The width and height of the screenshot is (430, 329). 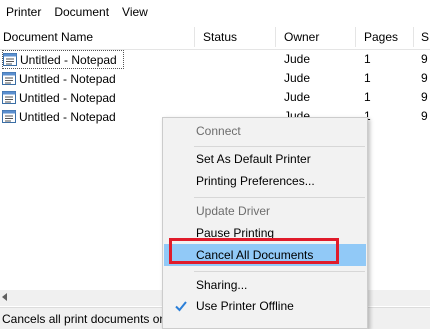 I want to click on column-size: S, so click(x=425, y=37).